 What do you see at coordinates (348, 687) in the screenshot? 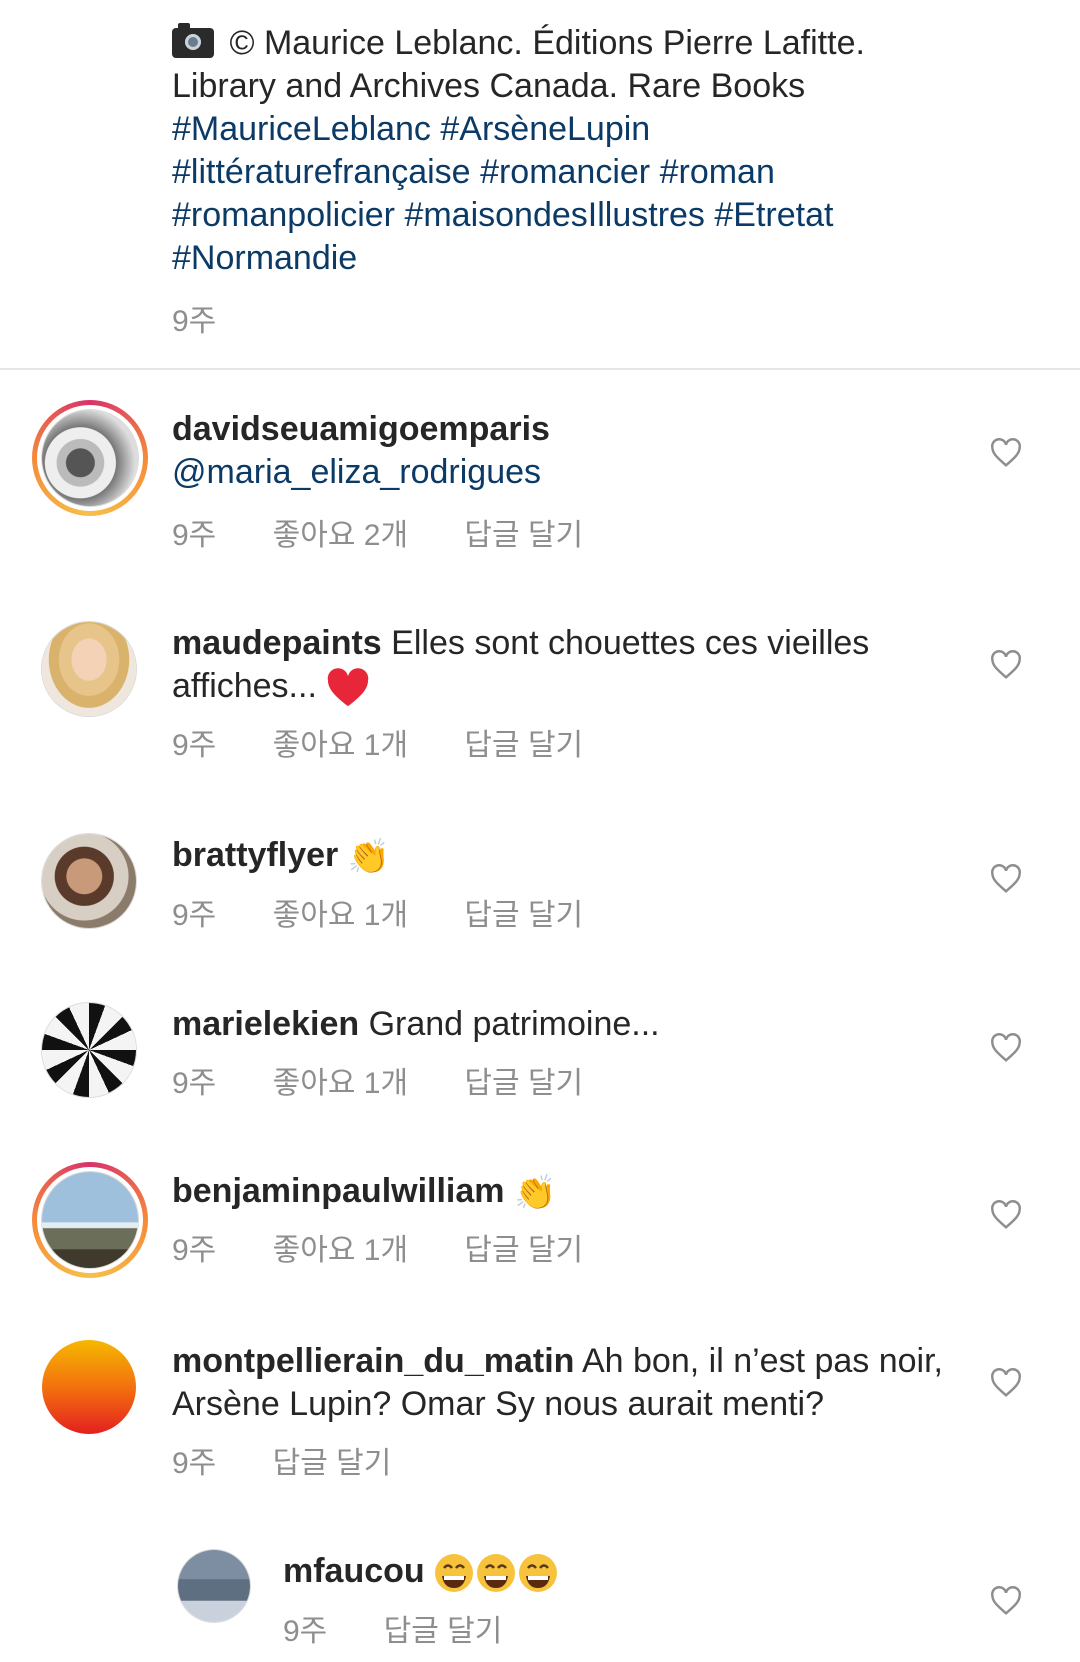
I see `heart-emoji` at bounding box center [348, 687].